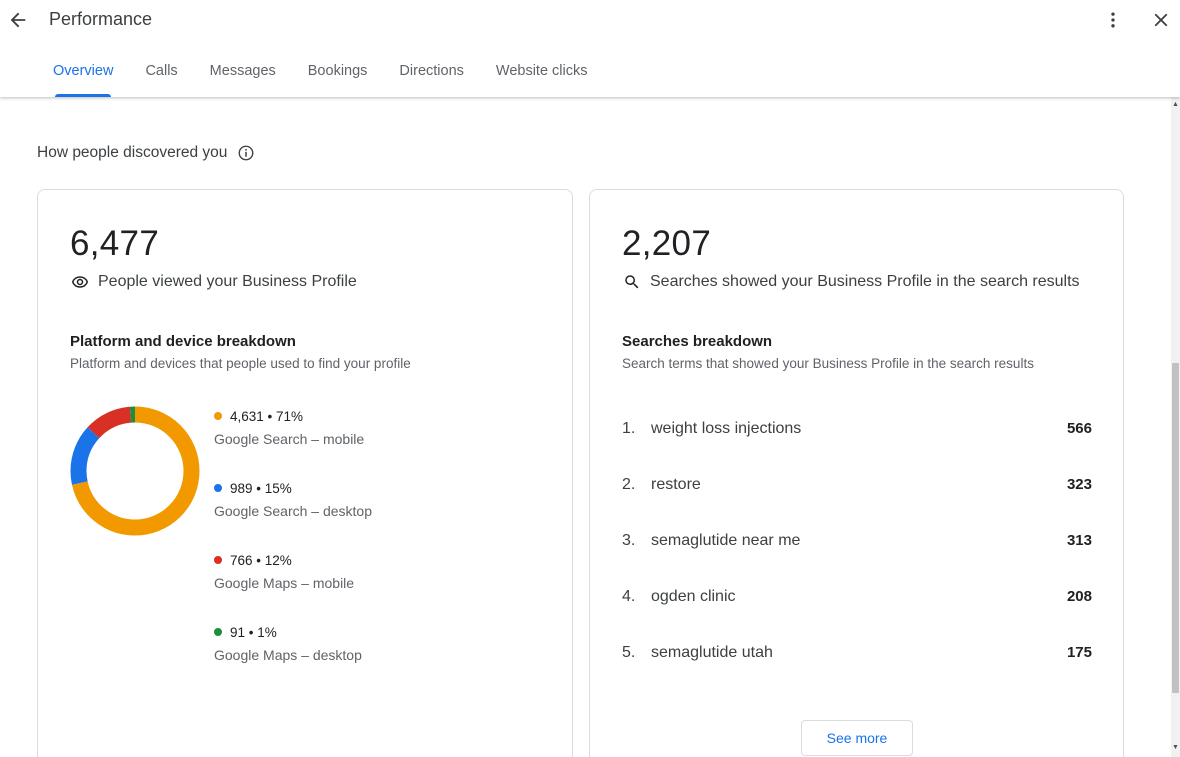 The width and height of the screenshot is (1180, 757). I want to click on more-vert-icon, so click(1113, 20).